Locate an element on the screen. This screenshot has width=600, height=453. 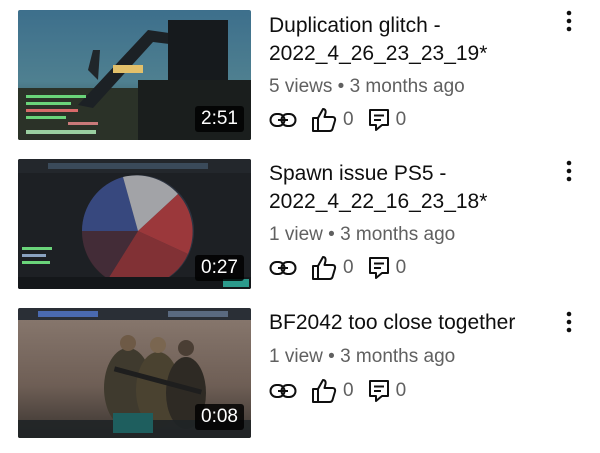
video-meta: 5 views • 3 months ago is located at coordinates (367, 87).